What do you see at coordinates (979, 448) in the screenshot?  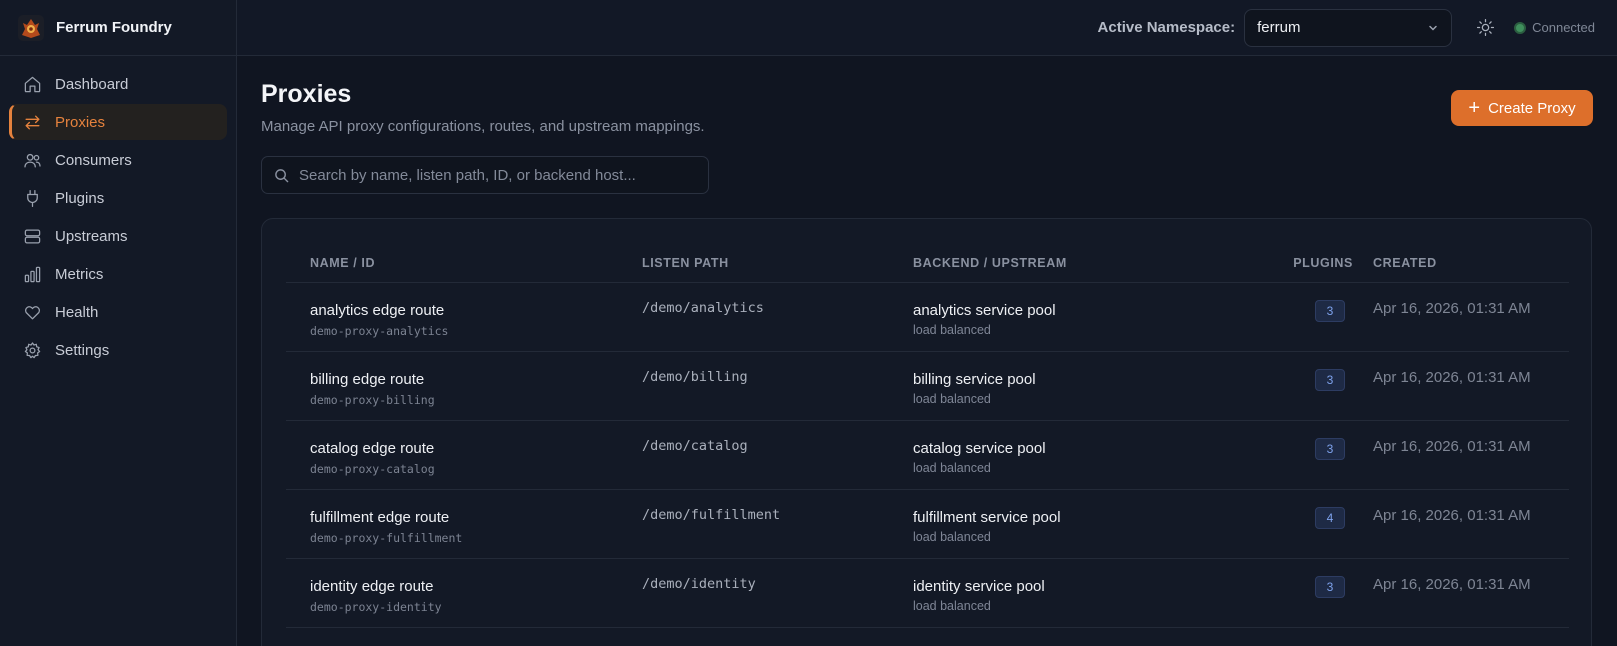 I see `backend-name: catalog service pool` at bounding box center [979, 448].